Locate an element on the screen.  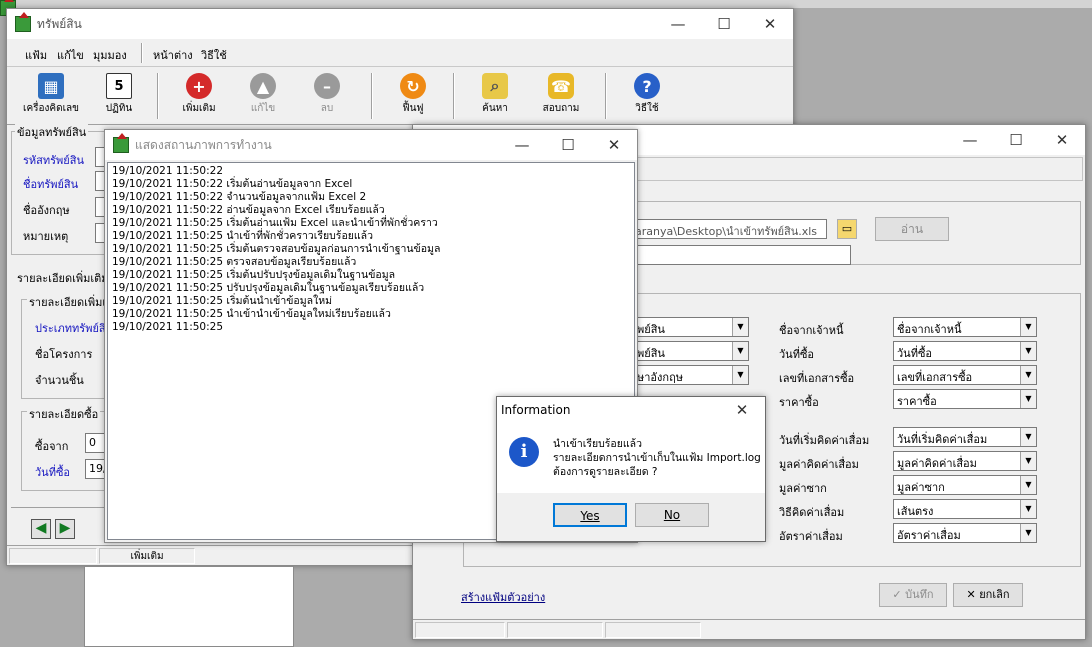
log-maximize-button: ☐ is located at coordinates (568, 145).